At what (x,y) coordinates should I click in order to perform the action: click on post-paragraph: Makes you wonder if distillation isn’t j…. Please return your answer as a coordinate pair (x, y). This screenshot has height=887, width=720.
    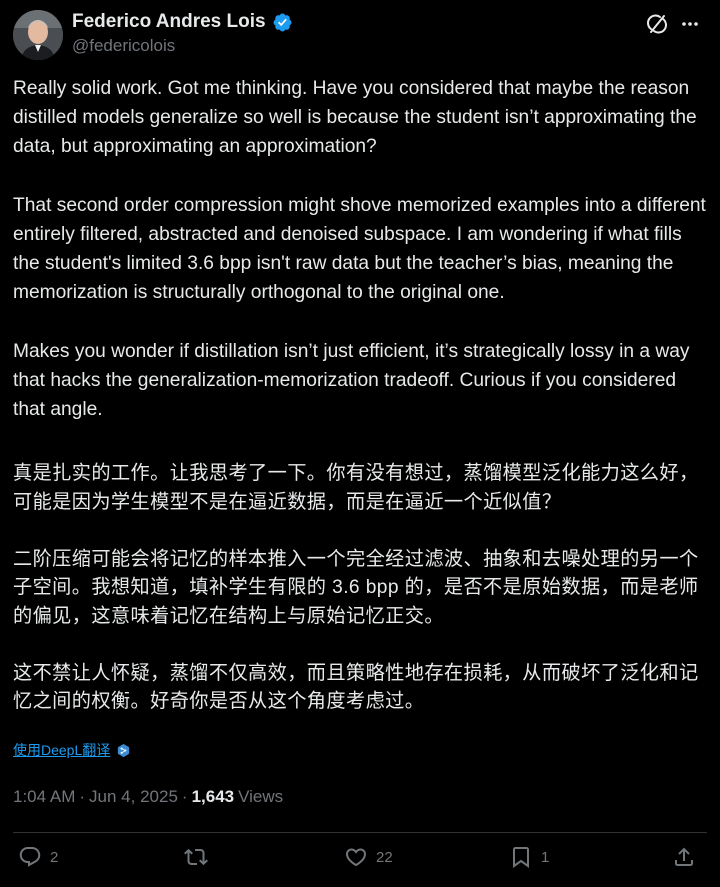
    Looking at the image, I should click on (351, 380).